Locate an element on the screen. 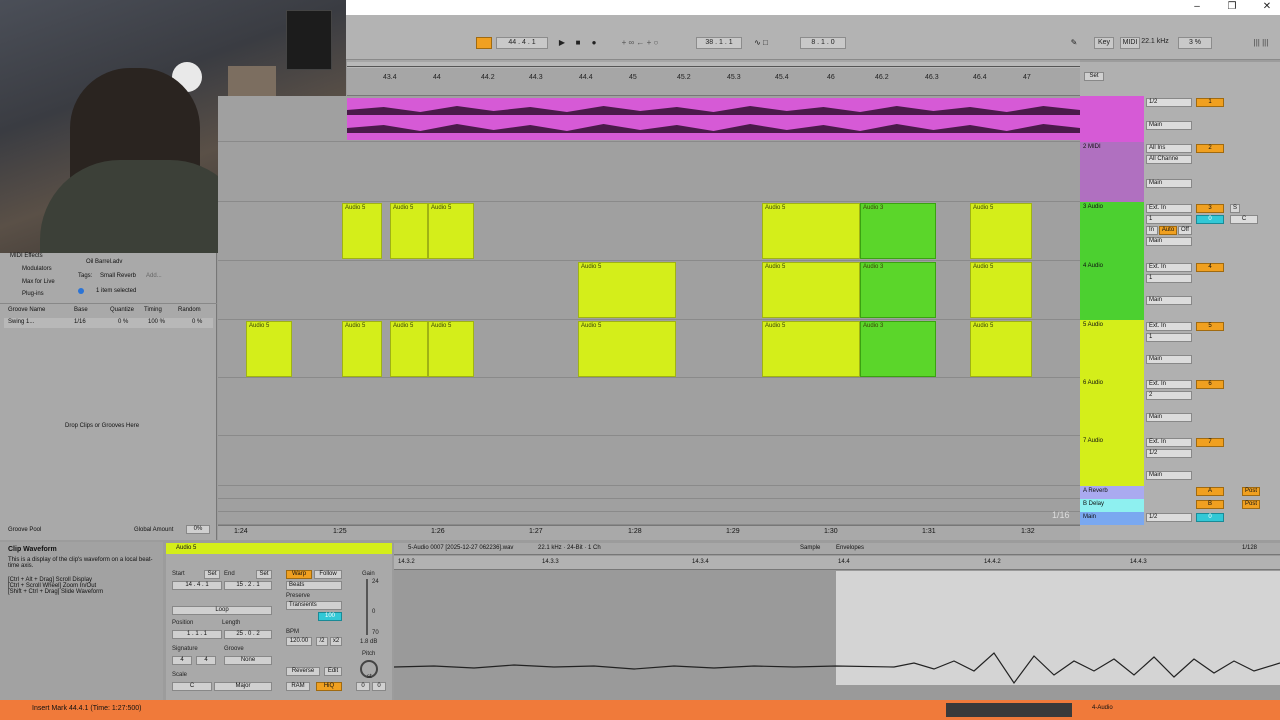 The width and height of the screenshot is (1280, 720). pitch-field: 0 is located at coordinates (363, 686).